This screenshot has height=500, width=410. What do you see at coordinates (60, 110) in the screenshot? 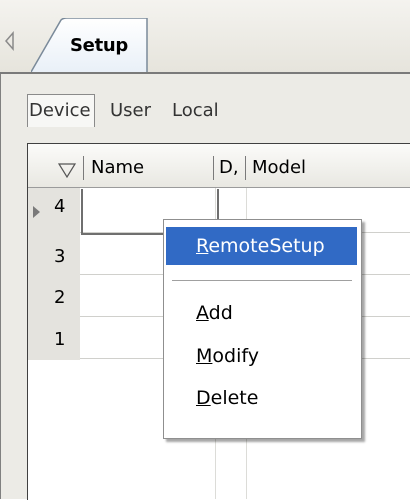
I see `subtab-device-label: Device` at bounding box center [60, 110].